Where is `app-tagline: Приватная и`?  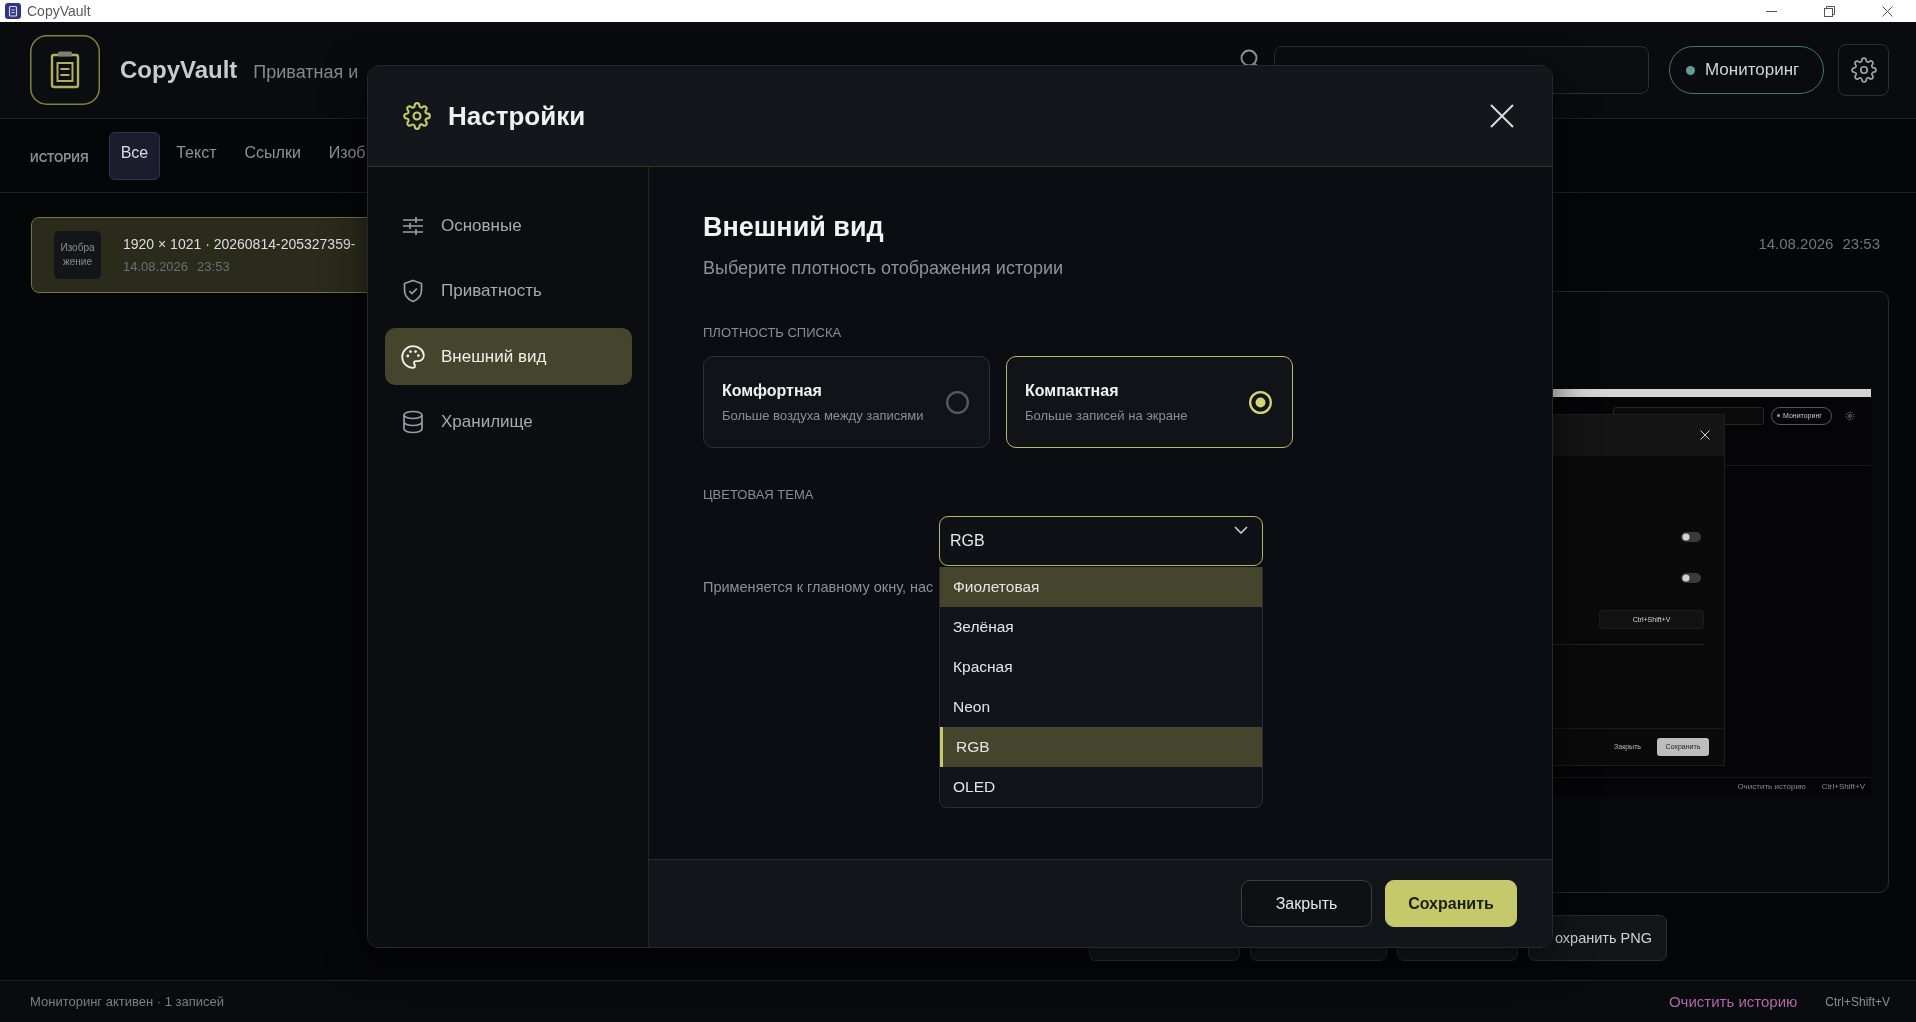
app-tagline: Приватная и is located at coordinates (306, 72).